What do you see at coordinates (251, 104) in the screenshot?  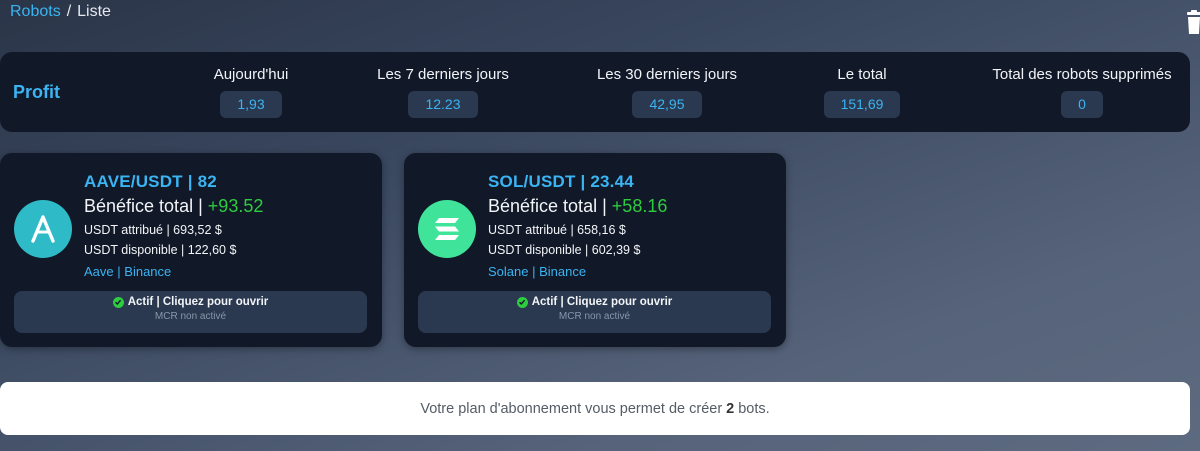 I see `stat-value: 1,93` at bounding box center [251, 104].